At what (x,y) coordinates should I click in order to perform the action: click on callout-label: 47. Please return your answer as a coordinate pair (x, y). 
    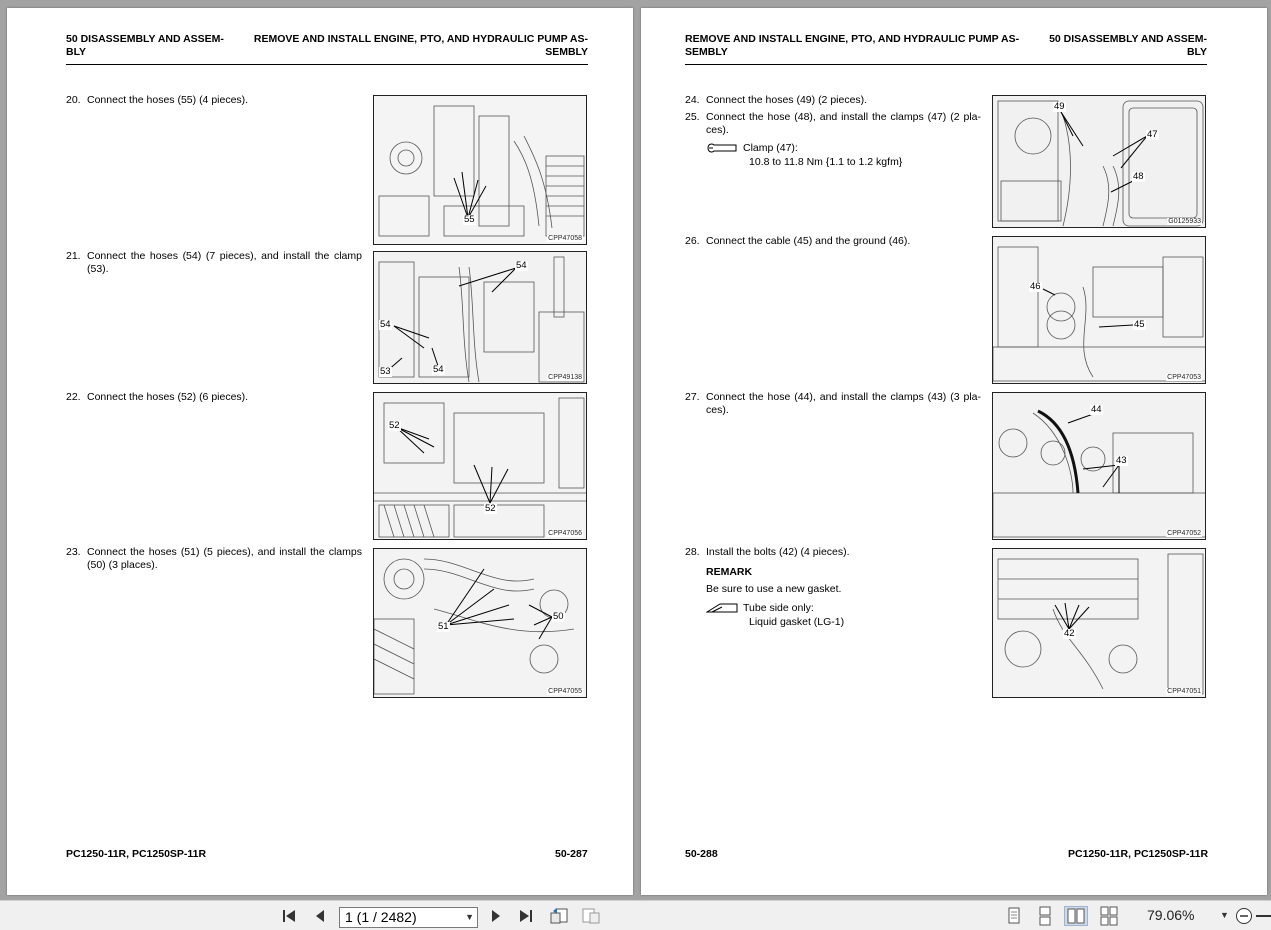
    Looking at the image, I should click on (1152, 134).